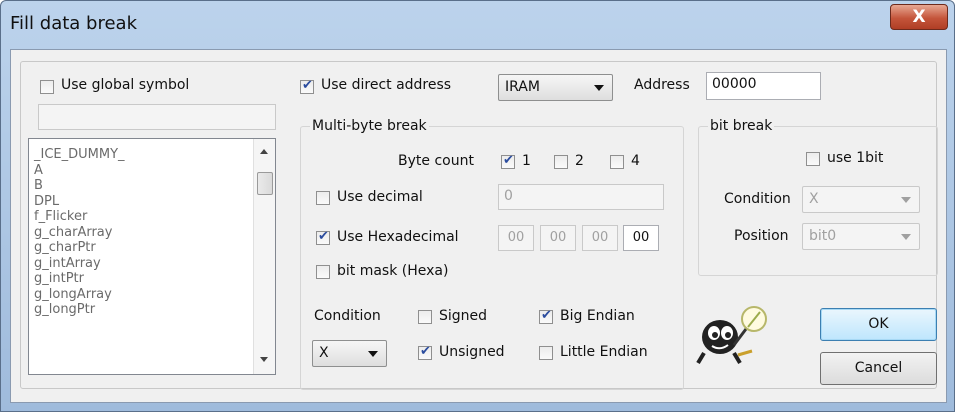  I want to click on close-button: X, so click(919, 17).